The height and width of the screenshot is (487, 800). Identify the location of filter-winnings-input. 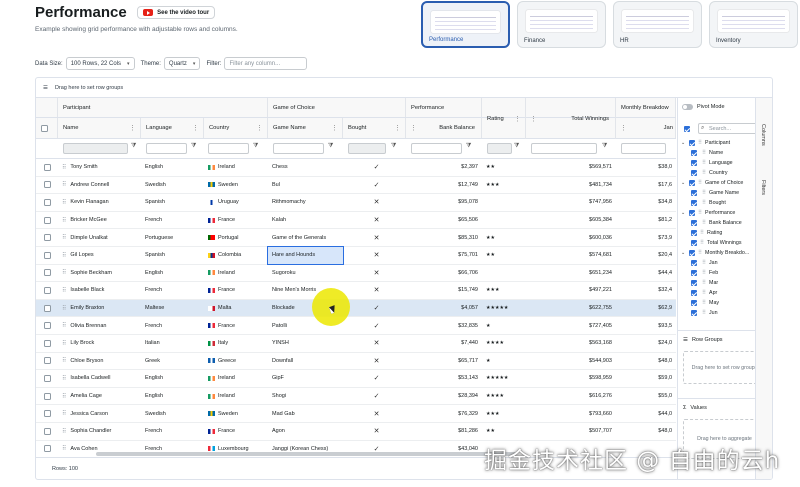
(564, 148).